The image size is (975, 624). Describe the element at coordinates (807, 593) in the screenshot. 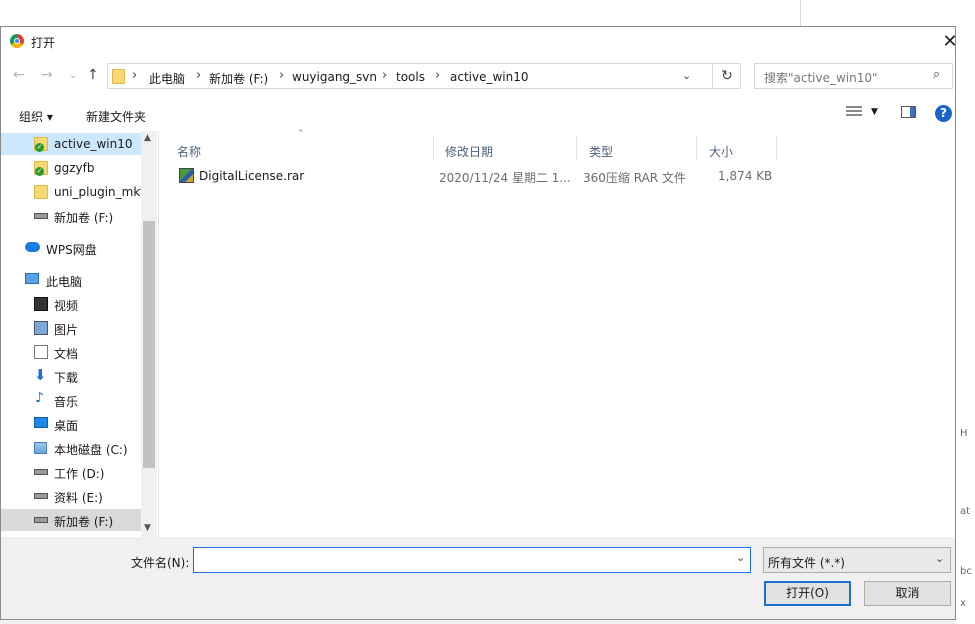

I see `open-button: 打开(O)` at that location.